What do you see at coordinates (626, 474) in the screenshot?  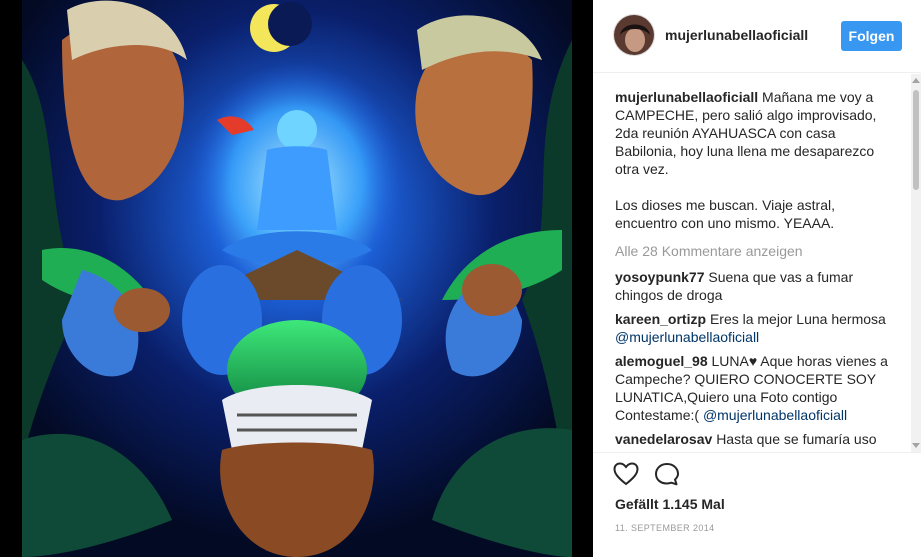 I see `heart-icon` at bounding box center [626, 474].